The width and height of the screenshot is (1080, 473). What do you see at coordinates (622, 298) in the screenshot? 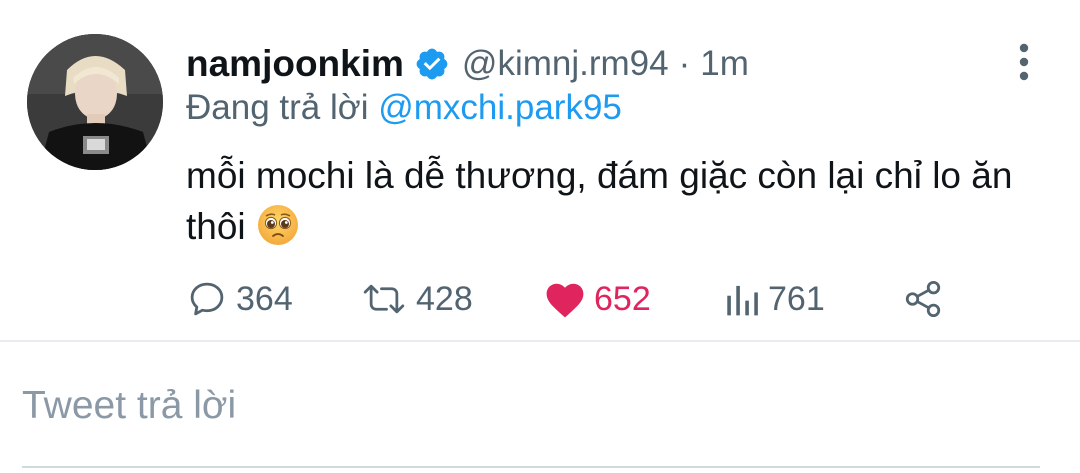
I see `like-count: 652` at bounding box center [622, 298].